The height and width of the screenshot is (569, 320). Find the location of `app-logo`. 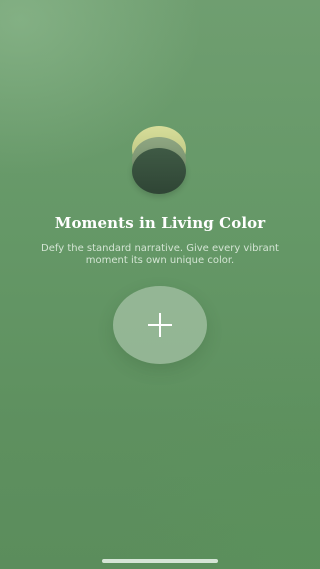

app-logo is located at coordinates (160, 160).